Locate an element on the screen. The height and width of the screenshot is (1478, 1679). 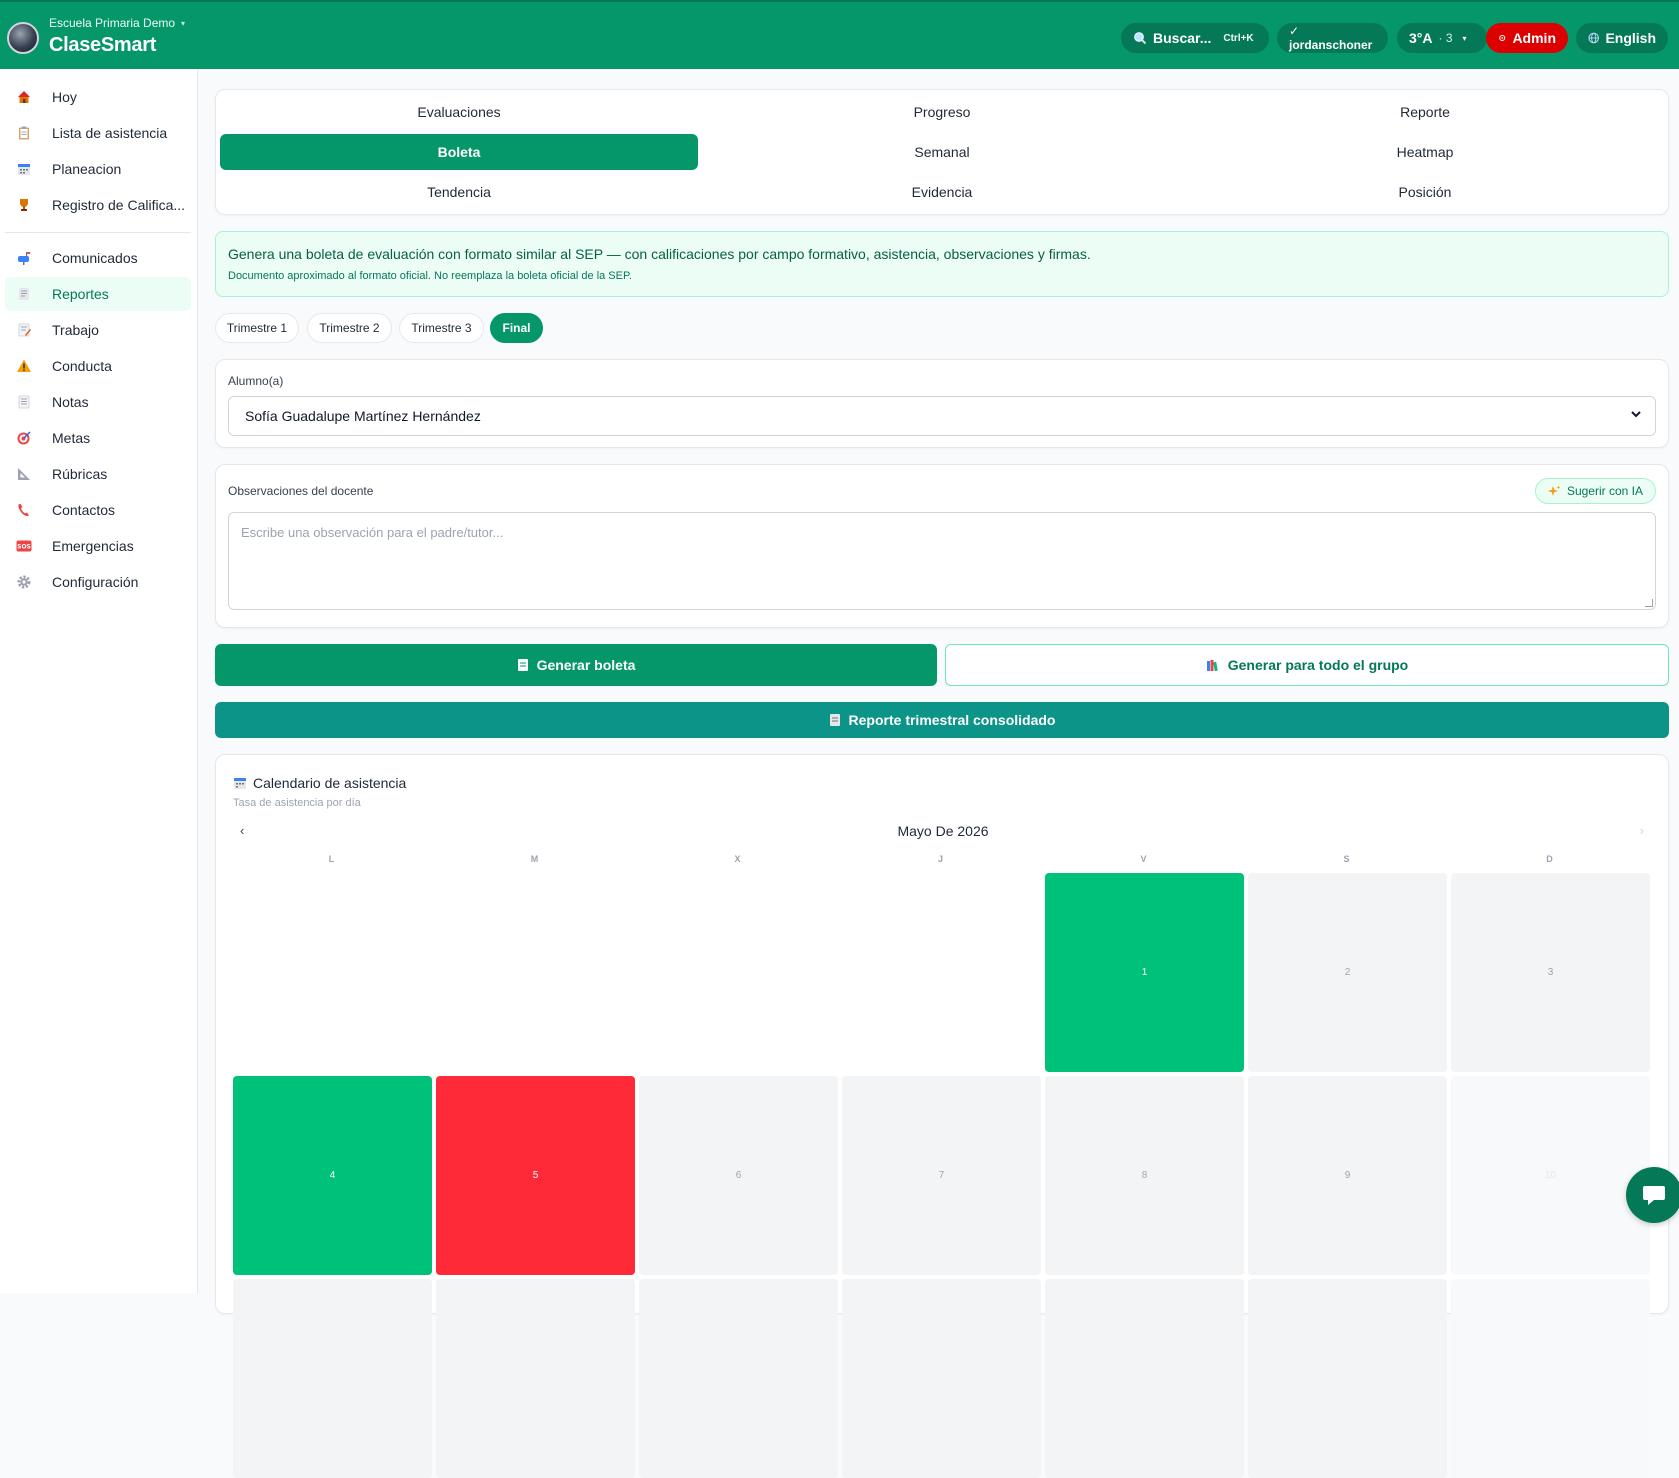
calendar-icon is located at coordinates (24, 169).